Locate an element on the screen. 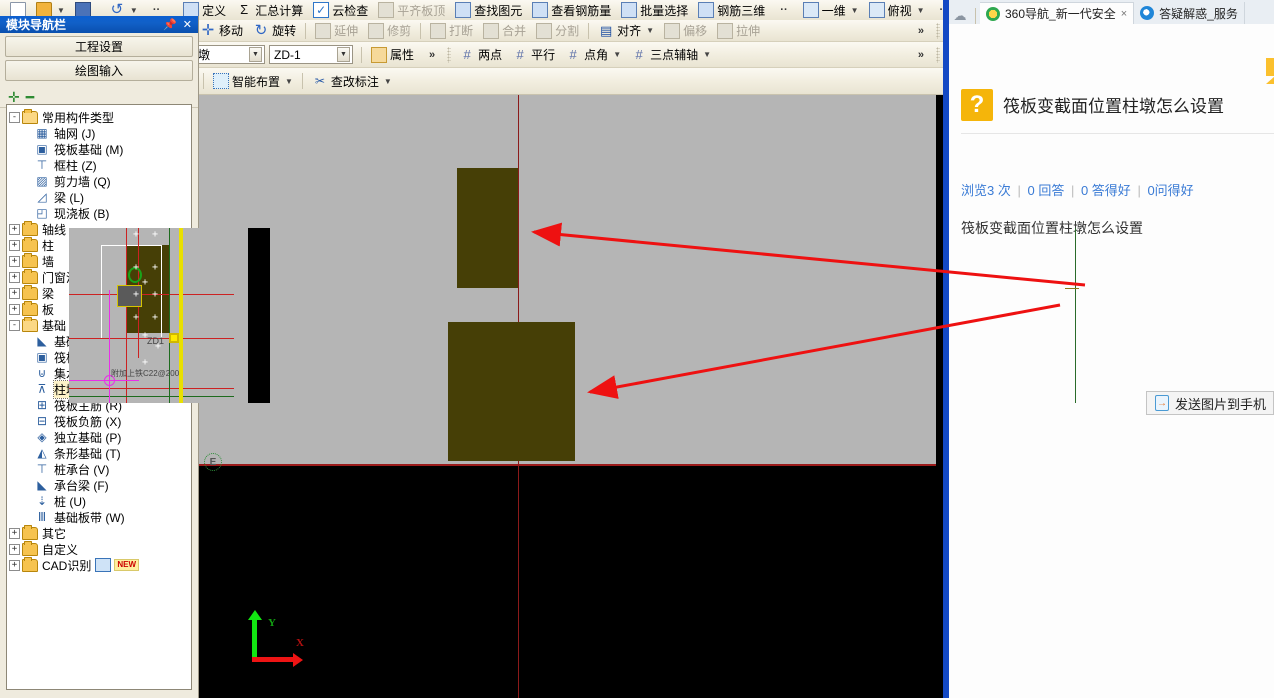  good-answers-count: 0 答得好 is located at coordinates (1106, 190).